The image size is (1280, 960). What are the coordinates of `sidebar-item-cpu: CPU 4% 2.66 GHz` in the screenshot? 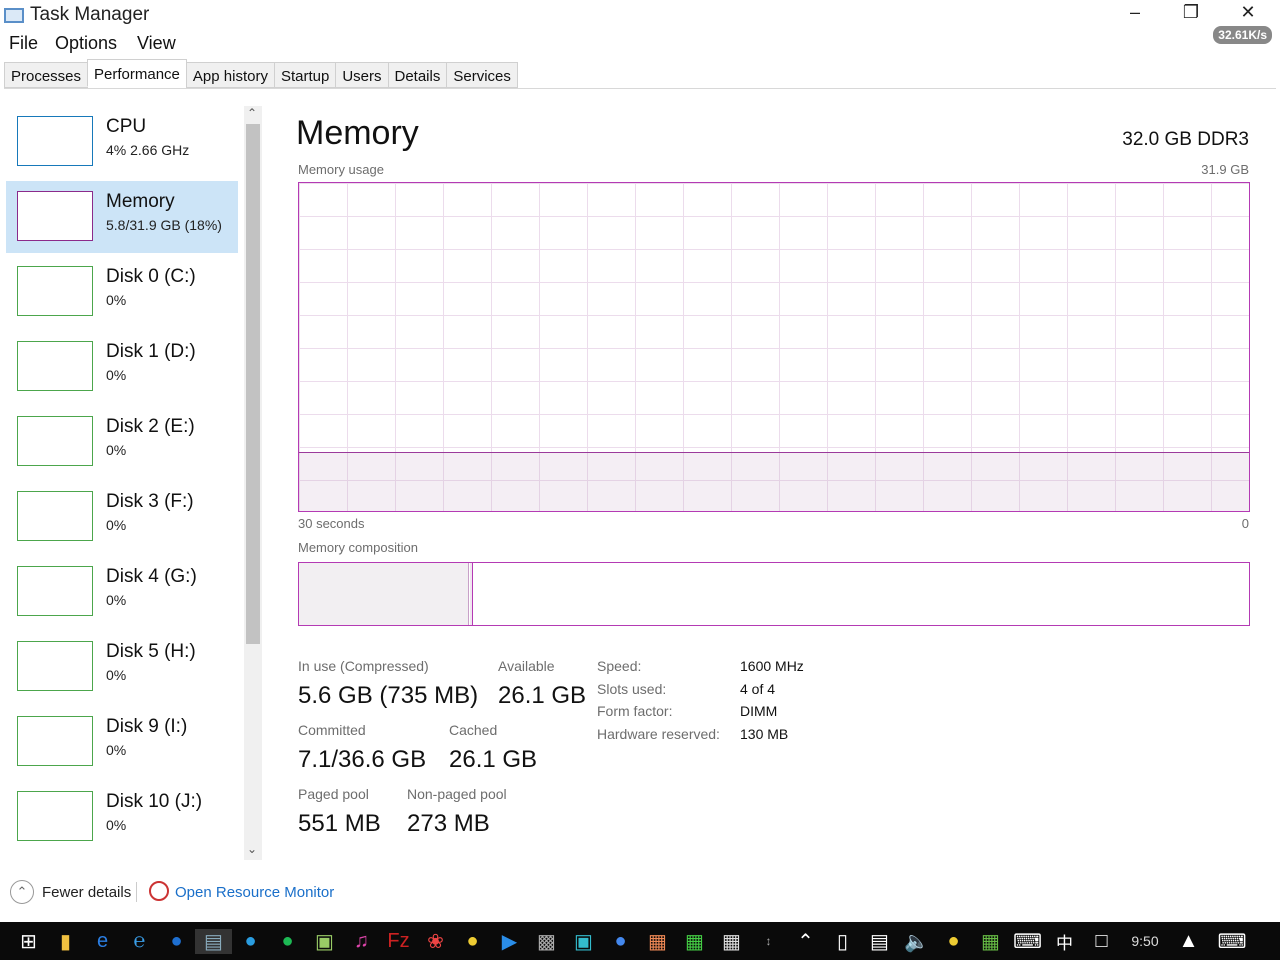 It's located at (122, 142).